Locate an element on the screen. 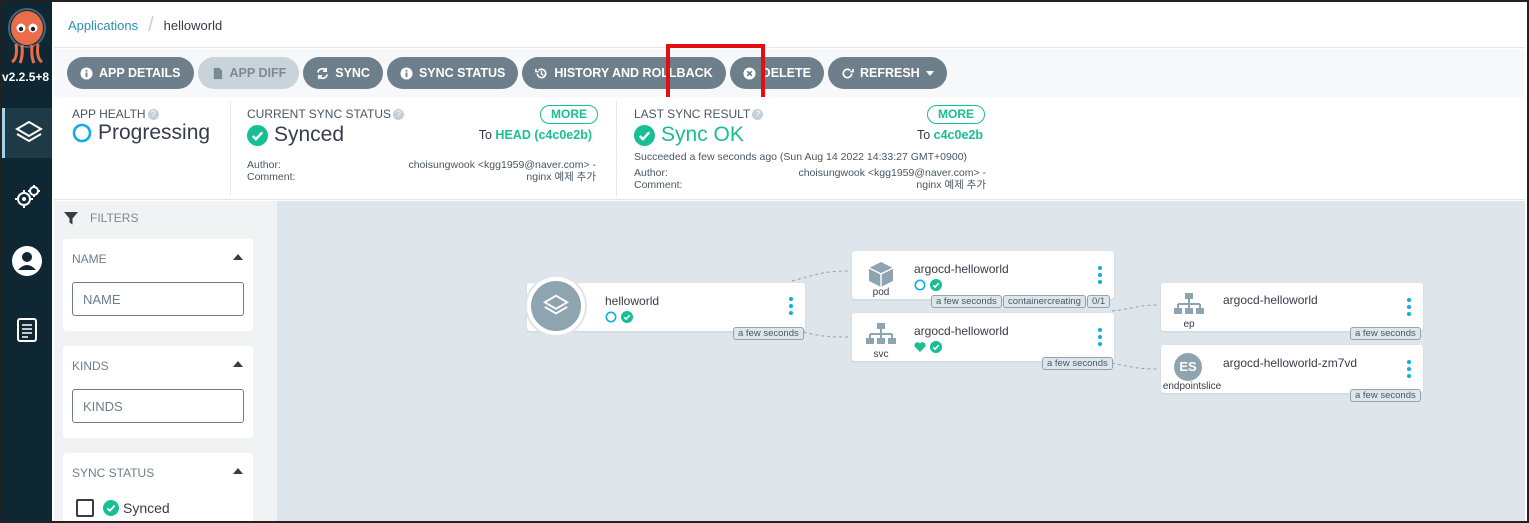 The width and height of the screenshot is (1529, 523). last-sync-value: Sync OK is located at coordinates (702, 134).